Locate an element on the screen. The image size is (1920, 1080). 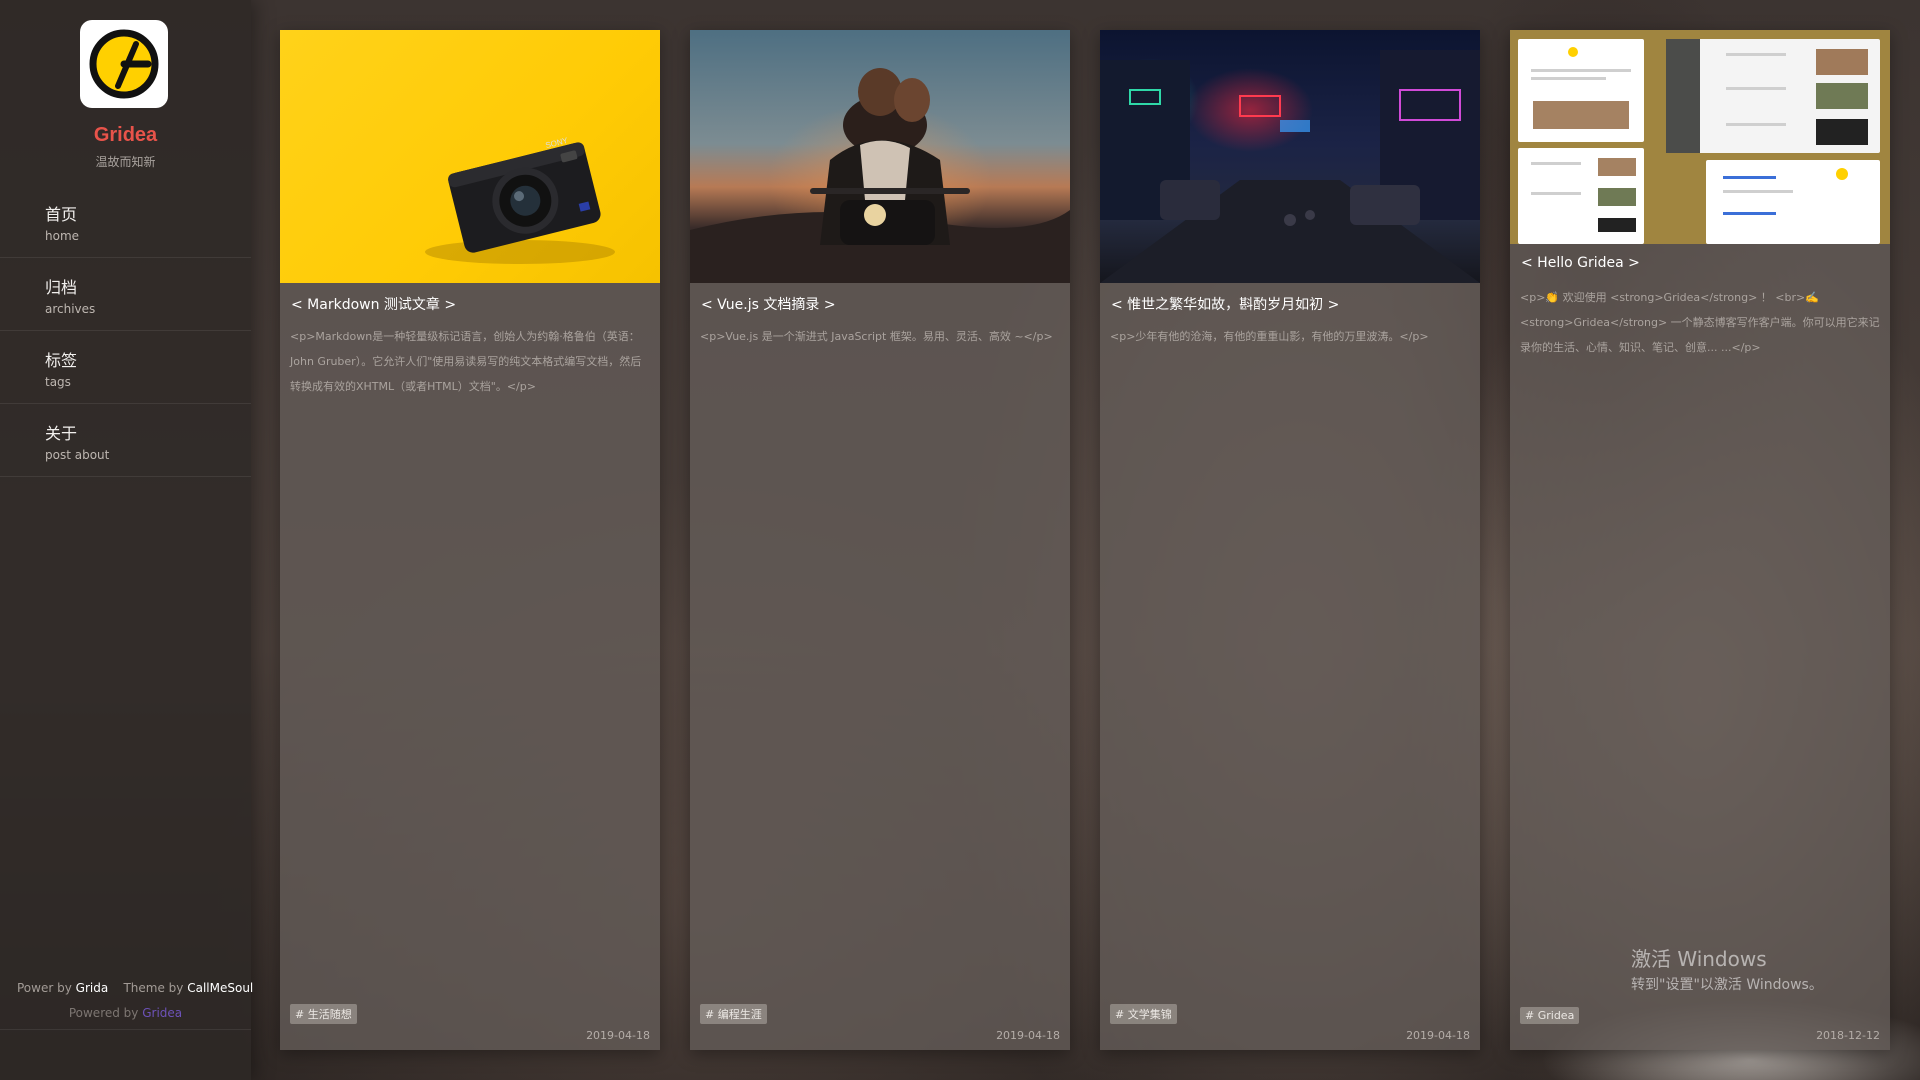
post-tag: # Gridea is located at coordinates (1550, 1015).